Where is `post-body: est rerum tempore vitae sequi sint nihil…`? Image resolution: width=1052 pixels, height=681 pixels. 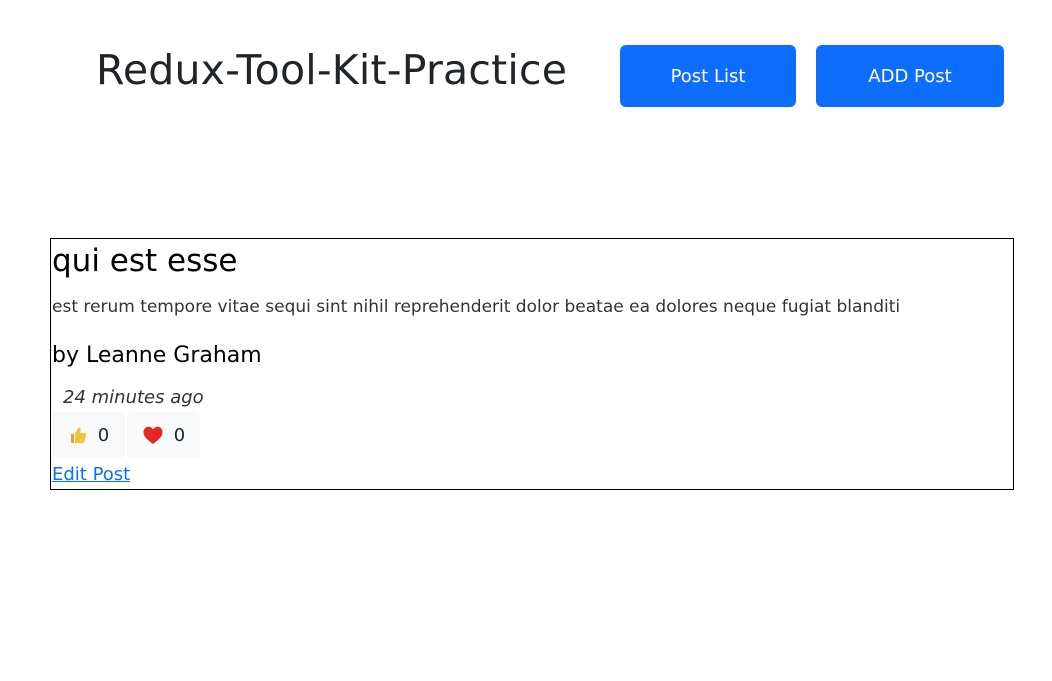
post-body: est rerum tempore vitae sequi sint nihil… is located at coordinates (476, 307).